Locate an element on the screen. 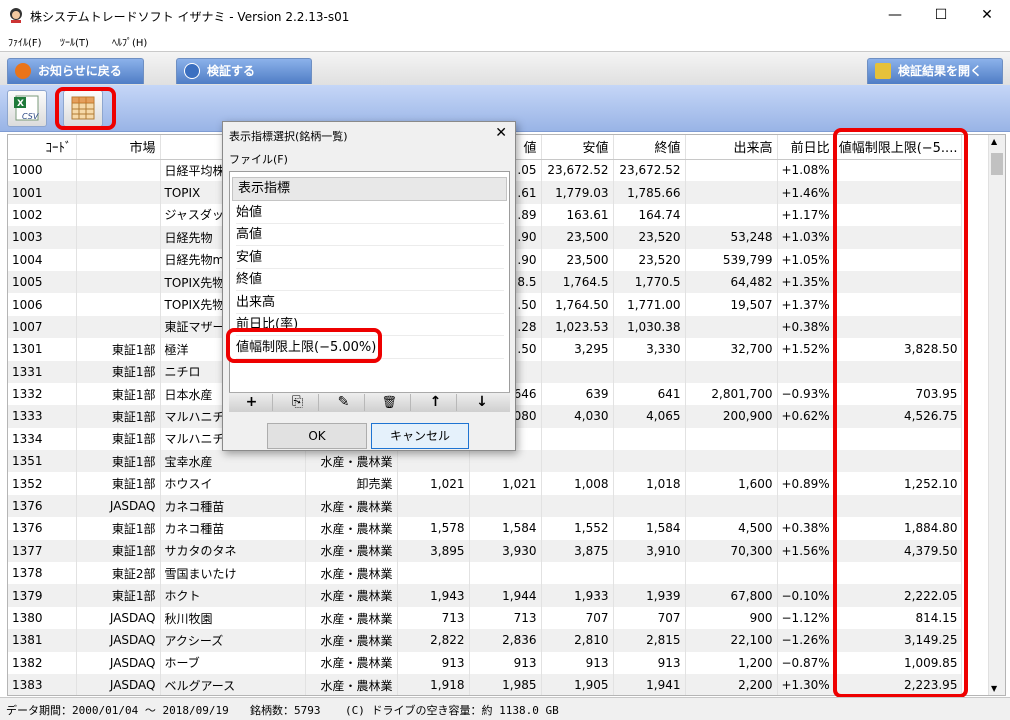 The image size is (1010, 720). cell-market: 東証2部 is located at coordinates (118, 573).